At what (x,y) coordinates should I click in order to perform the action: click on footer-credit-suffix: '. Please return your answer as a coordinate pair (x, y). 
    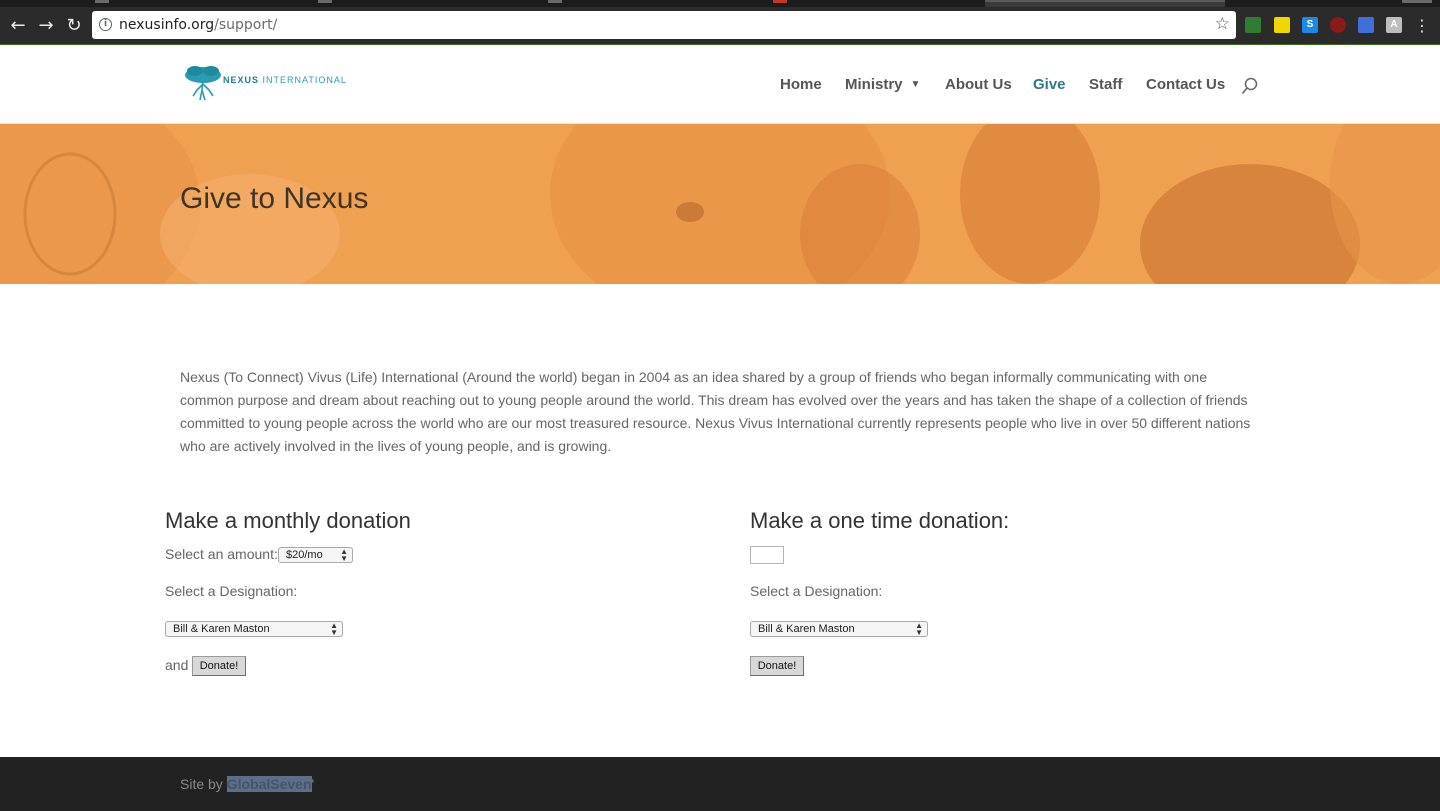
    Looking at the image, I should click on (313, 784).